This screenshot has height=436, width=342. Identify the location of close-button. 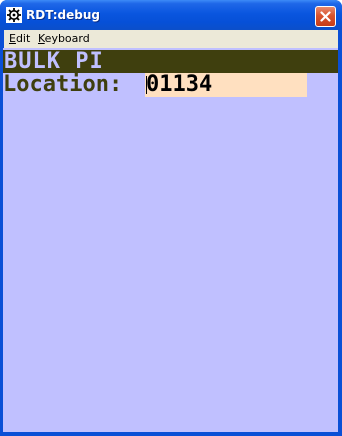
(325, 16).